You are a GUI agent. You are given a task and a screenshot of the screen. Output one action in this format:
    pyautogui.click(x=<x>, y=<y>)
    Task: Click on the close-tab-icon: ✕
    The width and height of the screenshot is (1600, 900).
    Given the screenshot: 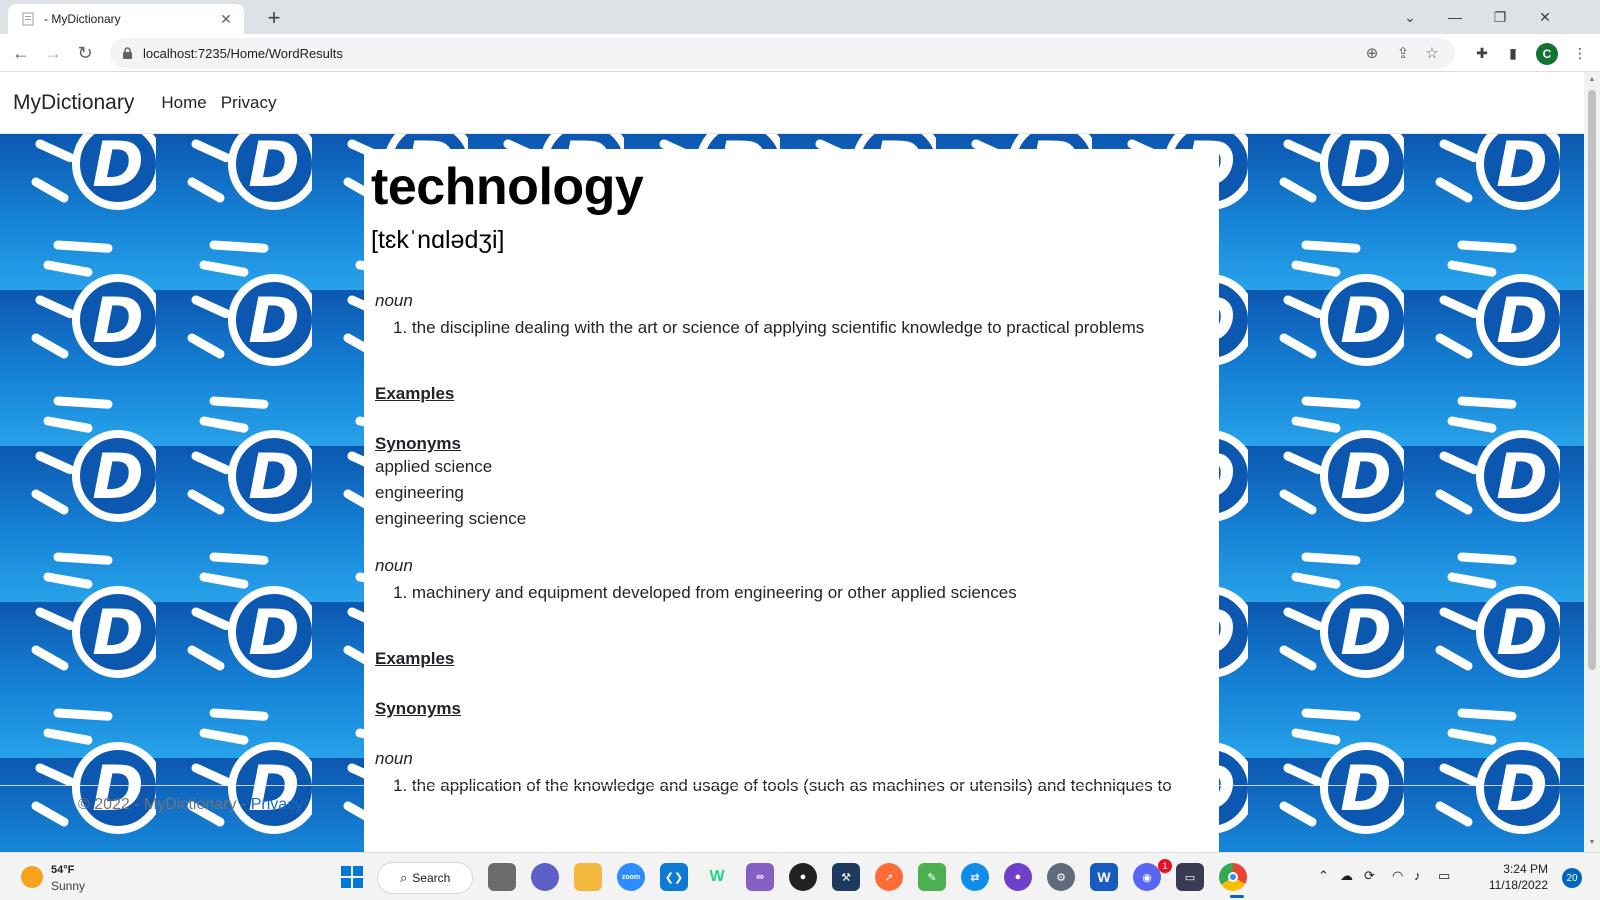 What is the action you would take?
    pyautogui.click(x=226, y=19)
    